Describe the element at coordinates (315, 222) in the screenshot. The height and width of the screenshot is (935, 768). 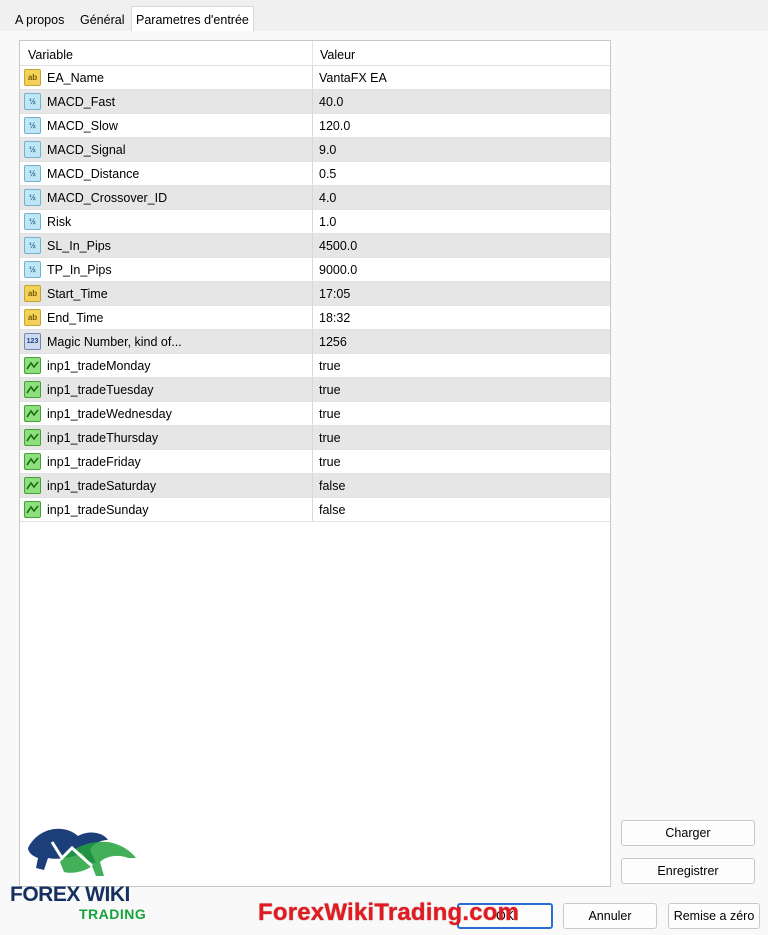
I see `table-row: ½ Risk 1.0` at that location.